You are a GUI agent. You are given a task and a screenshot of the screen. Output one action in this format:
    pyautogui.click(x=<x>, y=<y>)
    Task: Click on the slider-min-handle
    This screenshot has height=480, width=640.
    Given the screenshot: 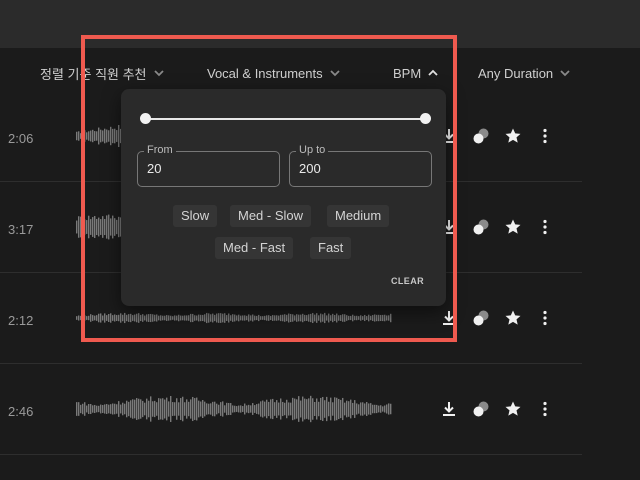 What is the action you would take?
    pyautogui.click(x=145, y=118)
    